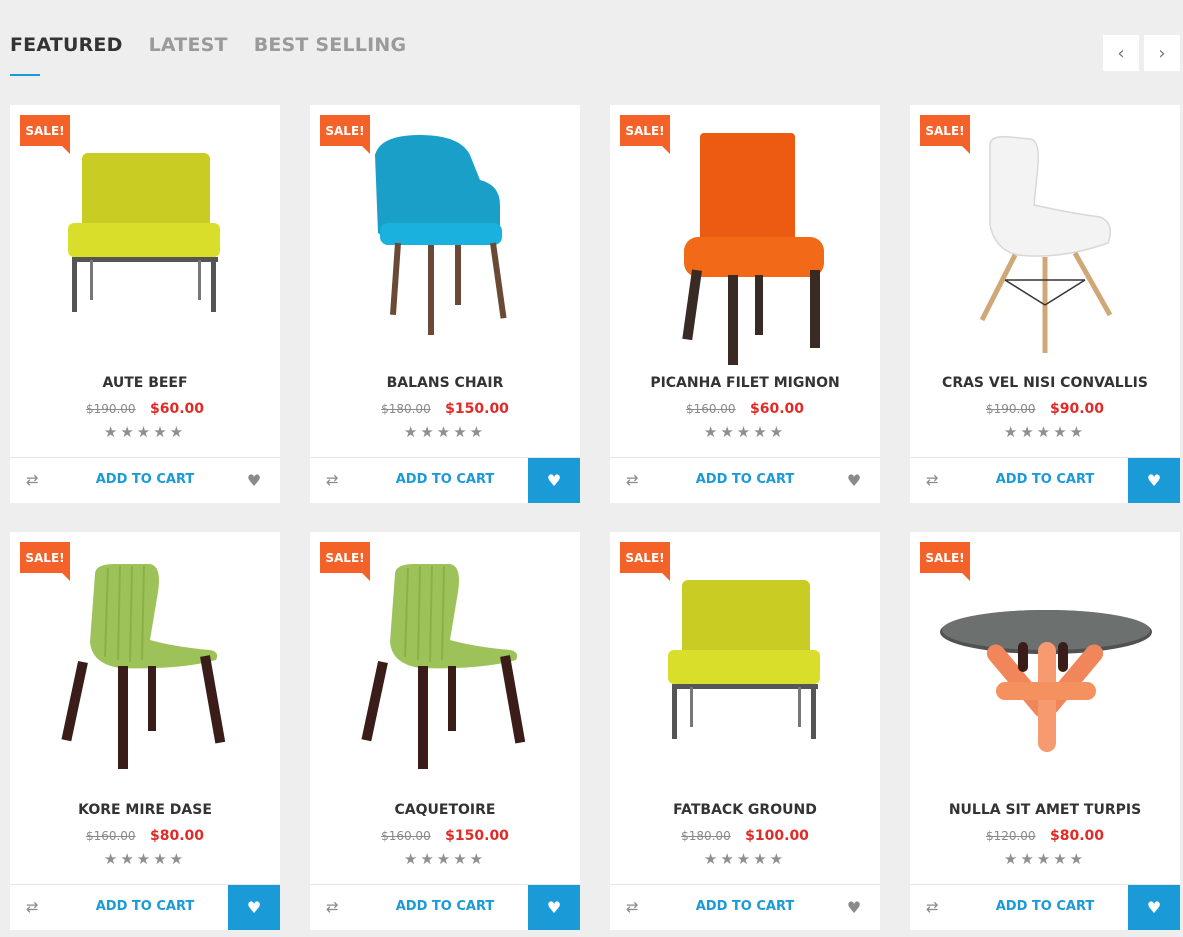 This screenshot has height=937, width=1183. I want to click on product-prices: $160.00 $150.00, so click(445, 836).